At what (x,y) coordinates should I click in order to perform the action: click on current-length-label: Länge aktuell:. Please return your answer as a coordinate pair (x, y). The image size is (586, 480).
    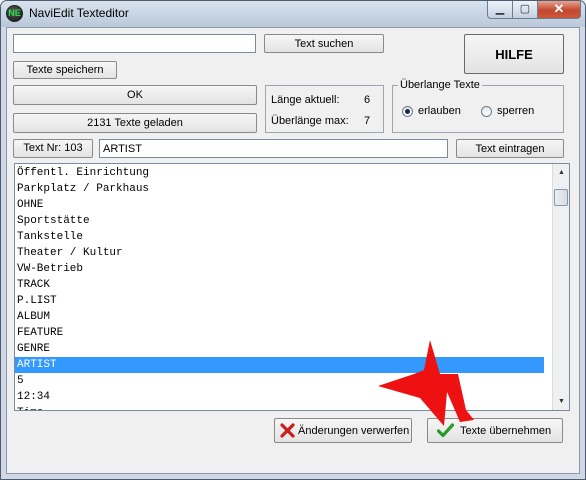
    Looking at the image, I should click on (305, 100).